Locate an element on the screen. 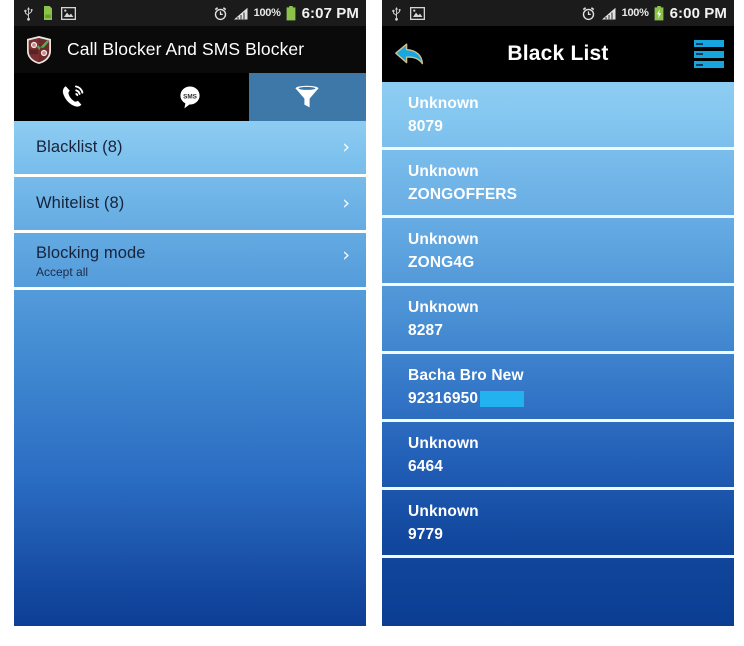 This screenshot has width=744, height=646. svg-text: SMS is located at coordinates (190, 96).